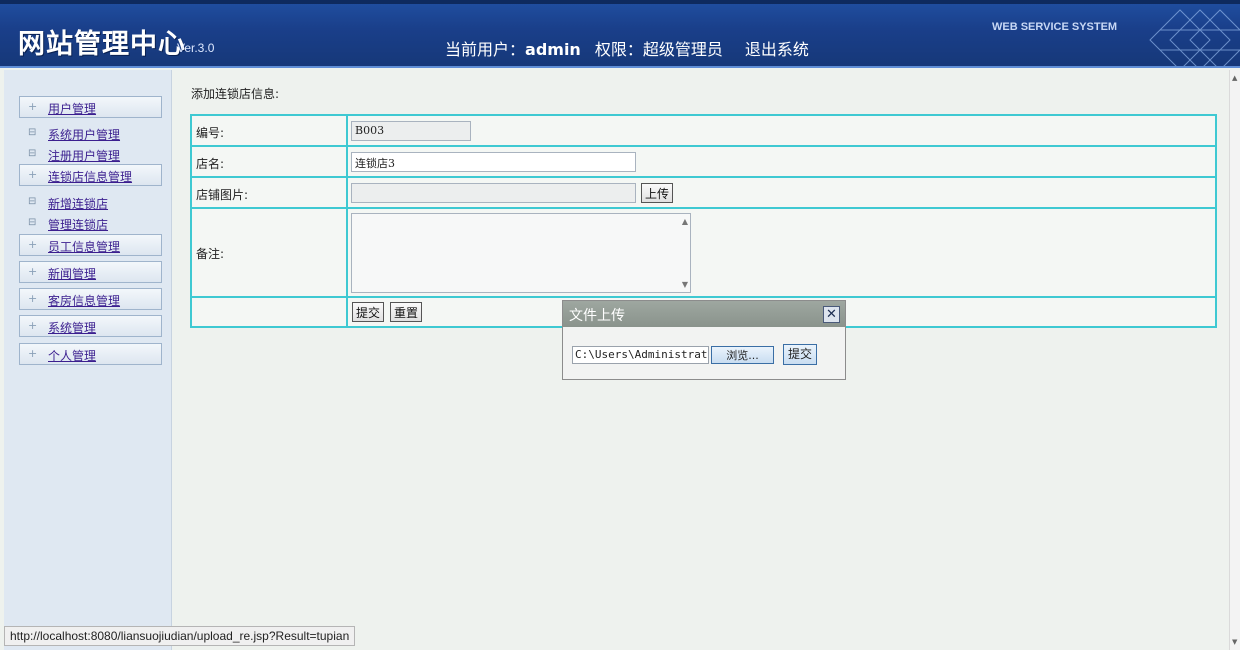  What do you see at coordinates (703, 193) in the screenshot?
I see `form-row-image: 店铺图片: 上传` at bounding box center [703, 193].